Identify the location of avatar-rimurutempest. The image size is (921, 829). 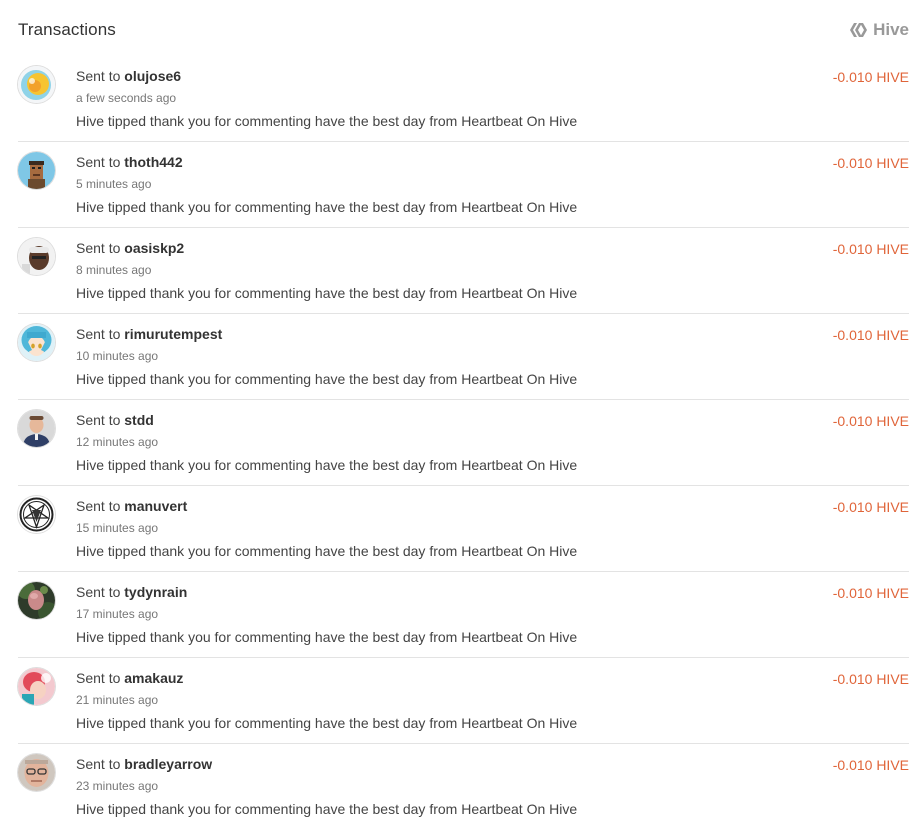
(36, 342).